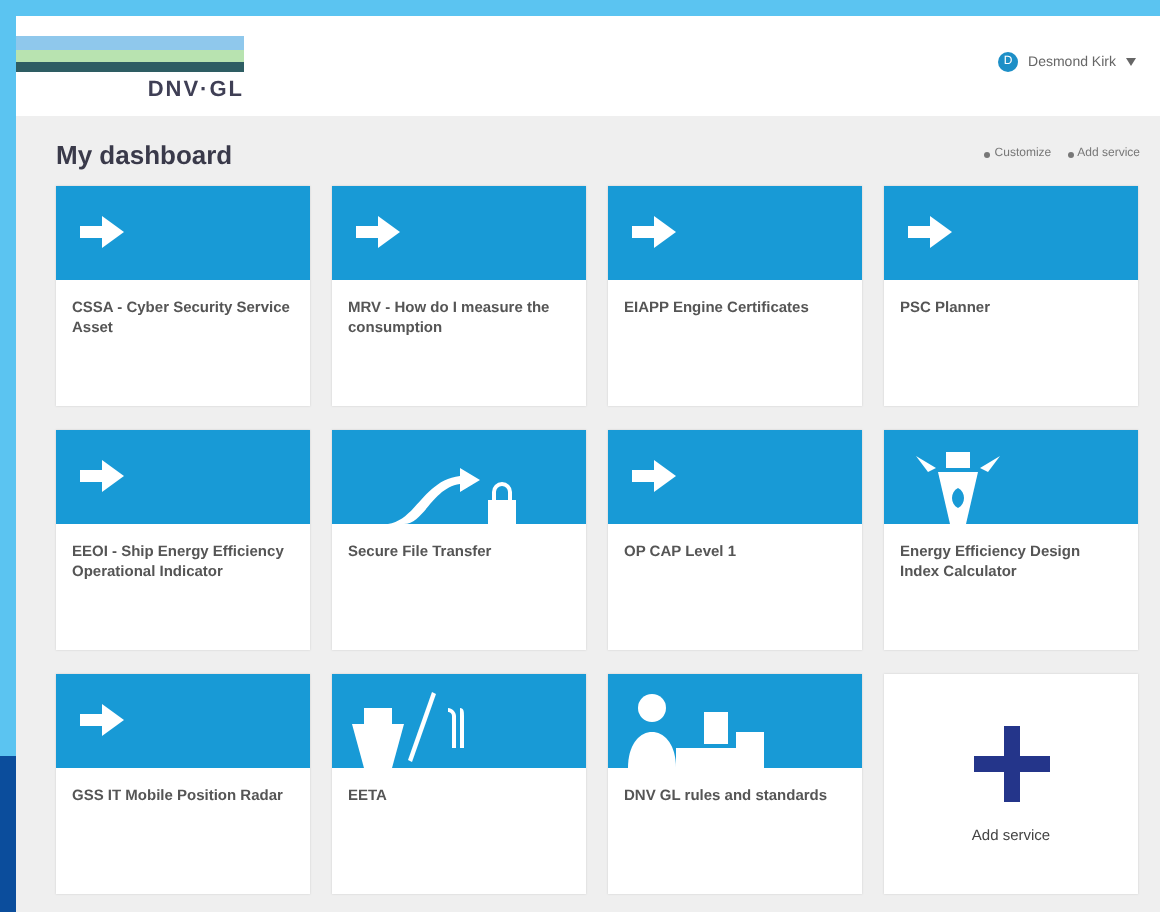  I want to click on page-title: My dashboard, so click(144, 154).